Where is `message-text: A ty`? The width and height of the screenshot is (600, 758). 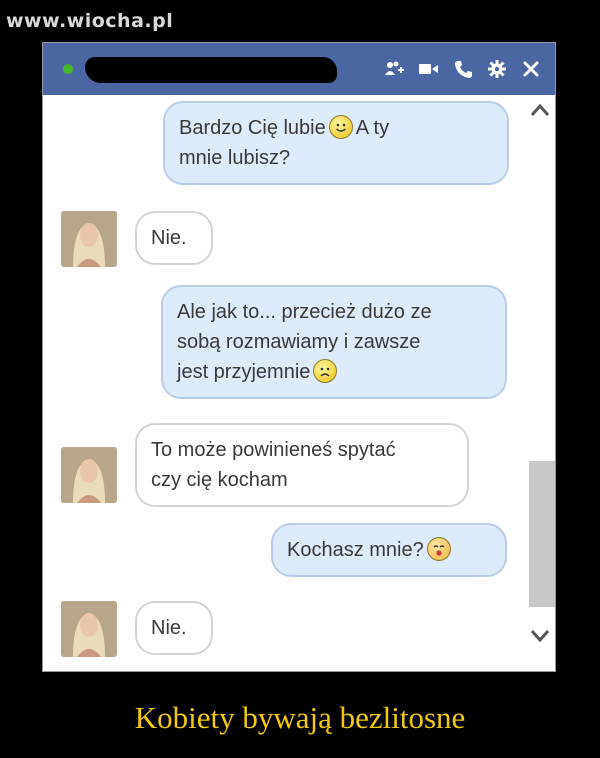 message-text: A ty is located at coordinates (372, 128).